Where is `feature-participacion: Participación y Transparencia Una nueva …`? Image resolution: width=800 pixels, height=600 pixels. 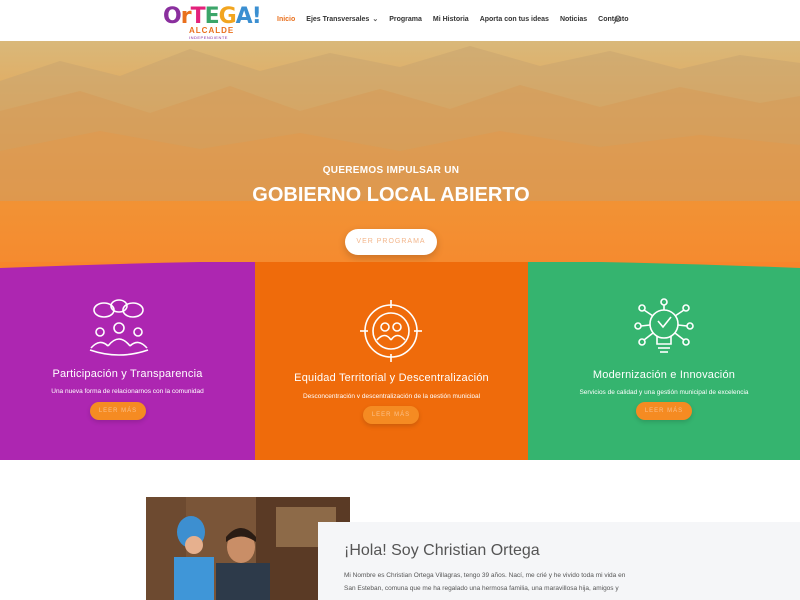 feature-participacion: Participación y Transparencia Una nueva … is located at coordinates (127, 361).